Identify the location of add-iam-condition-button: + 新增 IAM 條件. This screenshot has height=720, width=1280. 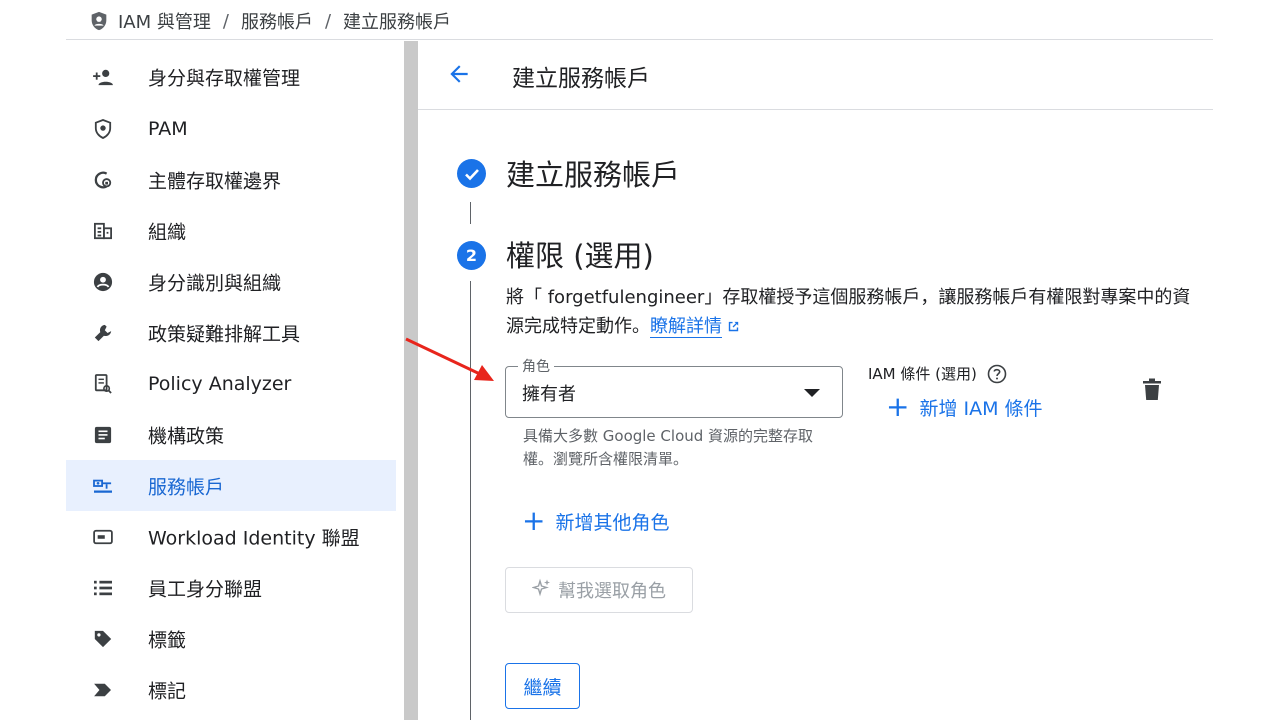
(964, 407).